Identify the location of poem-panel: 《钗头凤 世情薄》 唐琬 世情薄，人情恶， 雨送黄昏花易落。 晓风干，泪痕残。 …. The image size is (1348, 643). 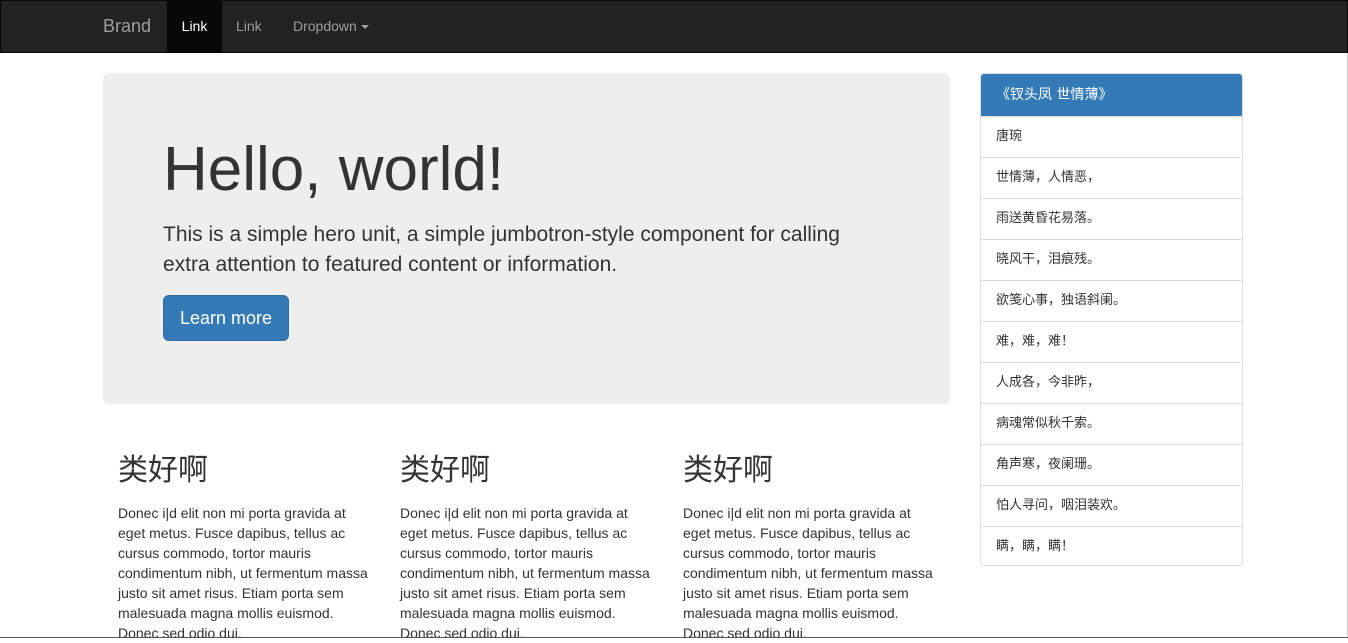
(1111, 319).